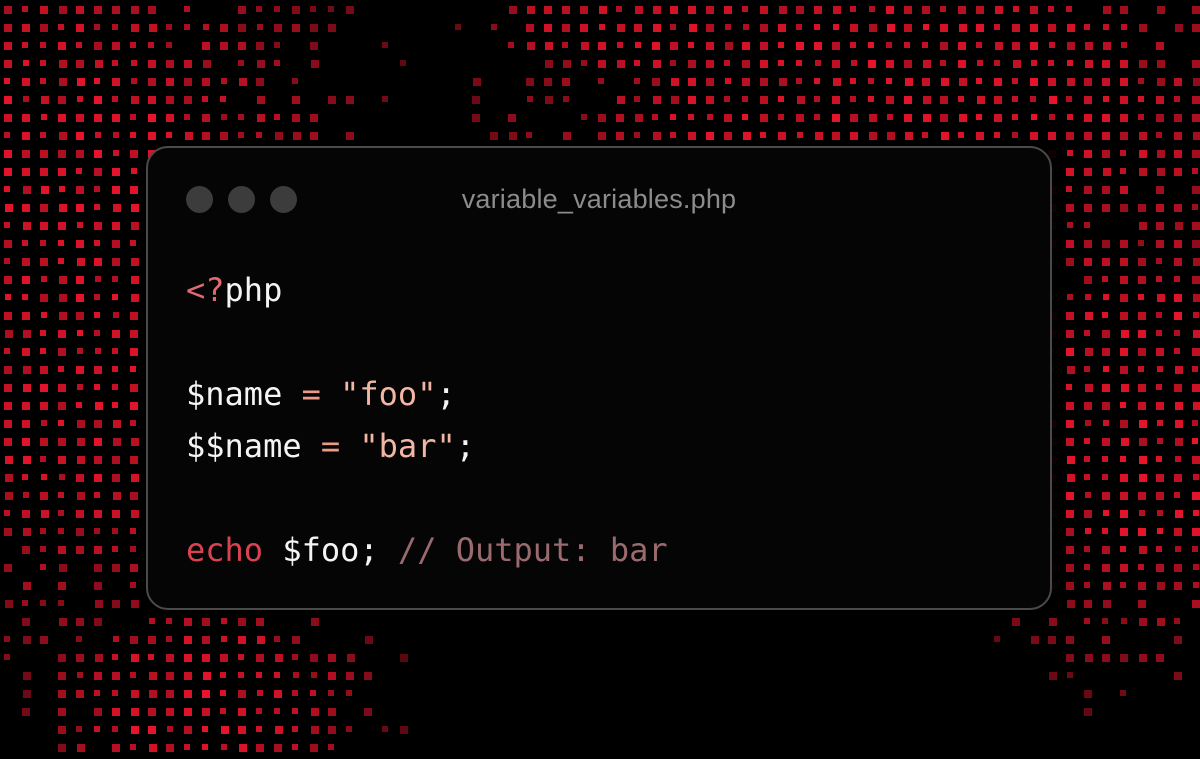  I want to click on code-token-plain: ;, so click(446, 394).